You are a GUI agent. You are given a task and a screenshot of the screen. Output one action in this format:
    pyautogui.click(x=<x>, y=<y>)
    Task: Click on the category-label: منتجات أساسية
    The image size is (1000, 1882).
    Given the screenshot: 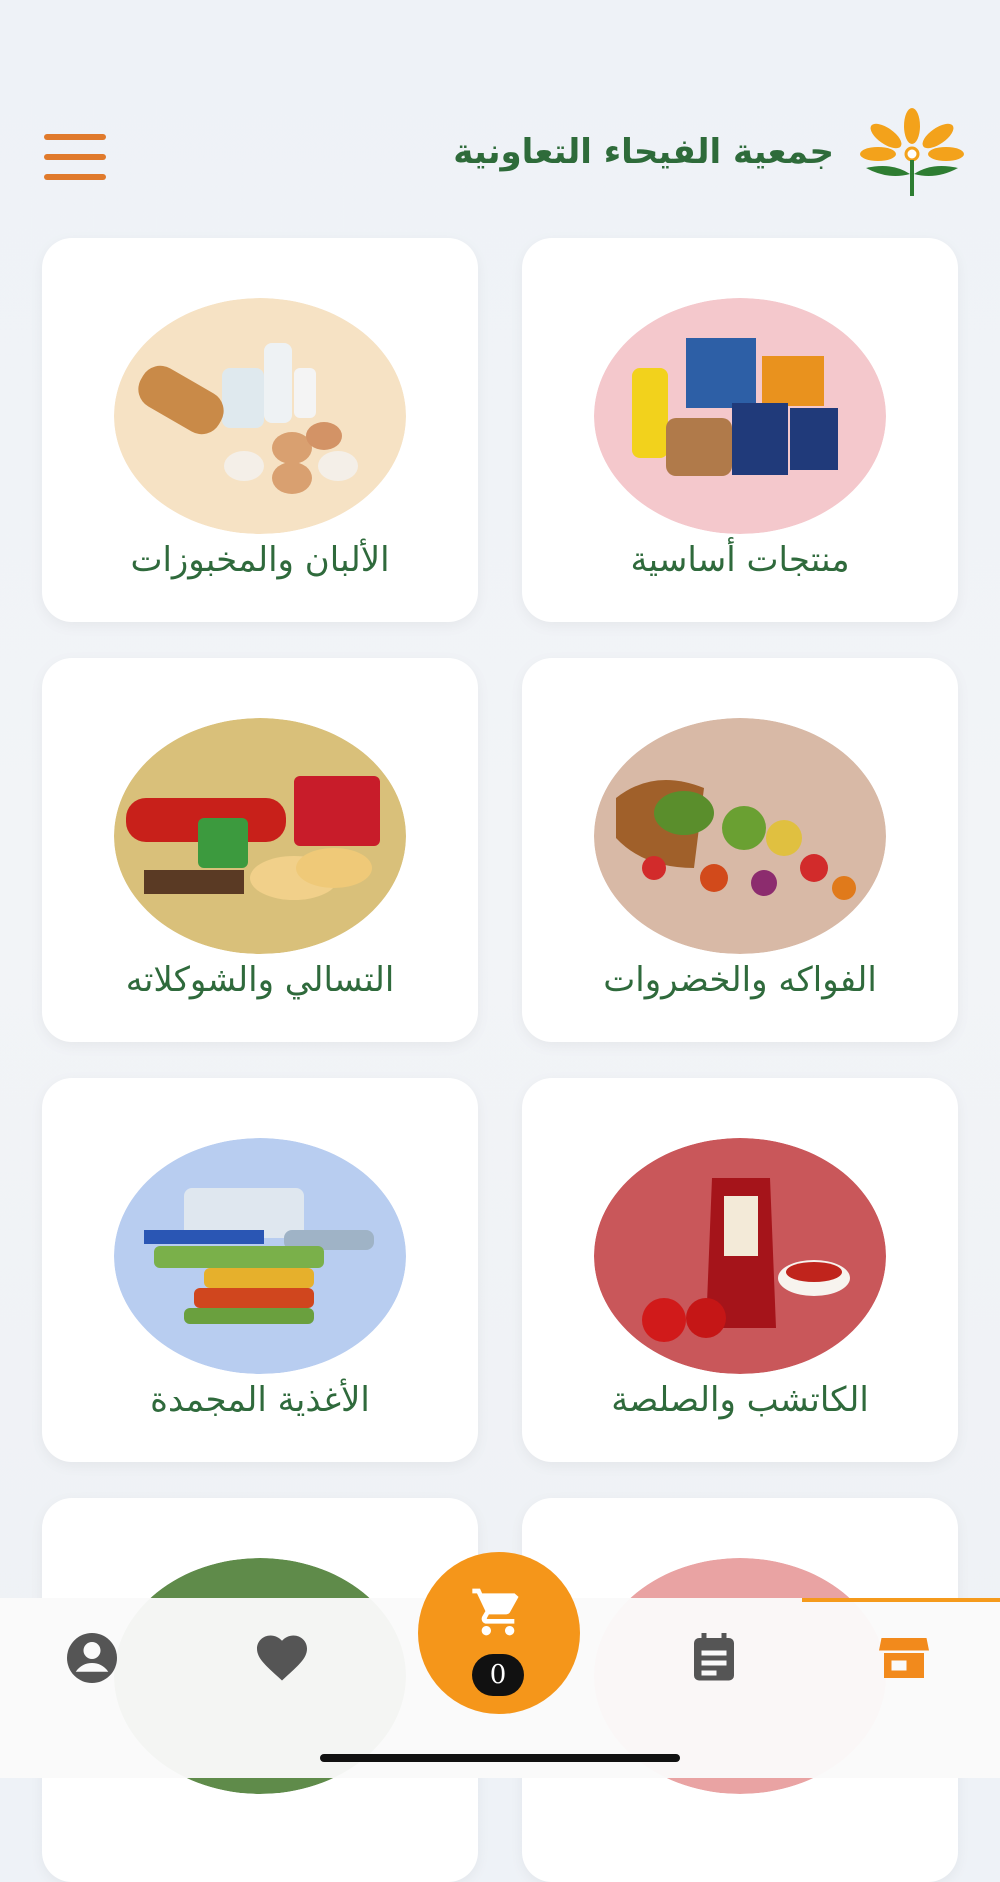 What is the action you would take?
    pyautogui.click(x=740, y=560)
    